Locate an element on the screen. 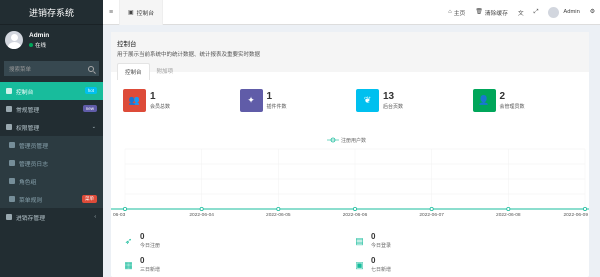 This screenshot has height=277, width=600. user-menu: Admin is located at coordinates (563, 12).